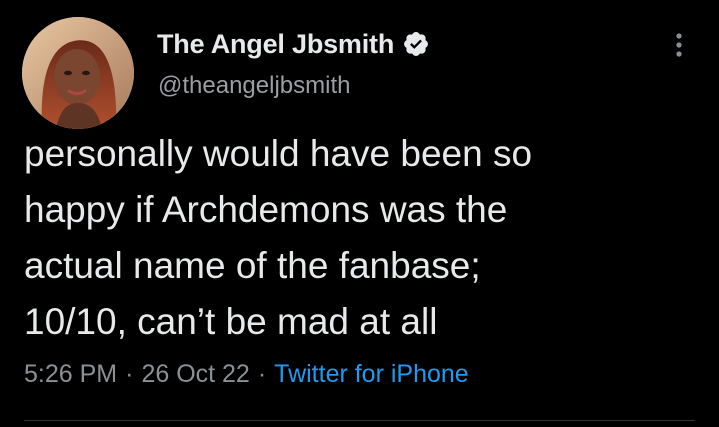  What do you see at coordinates (679, 45) in the screenshot?
I see `more-options-icon` at bounding box center [679, 45].